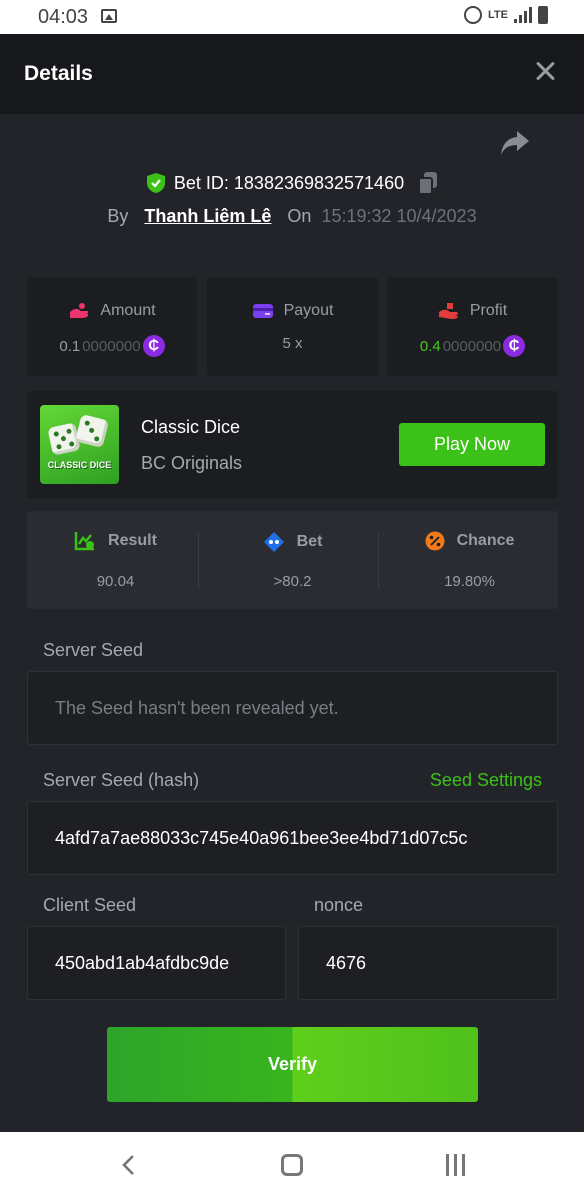  I want to click on chance-column: Chance 19.80%, so click(469, 560).